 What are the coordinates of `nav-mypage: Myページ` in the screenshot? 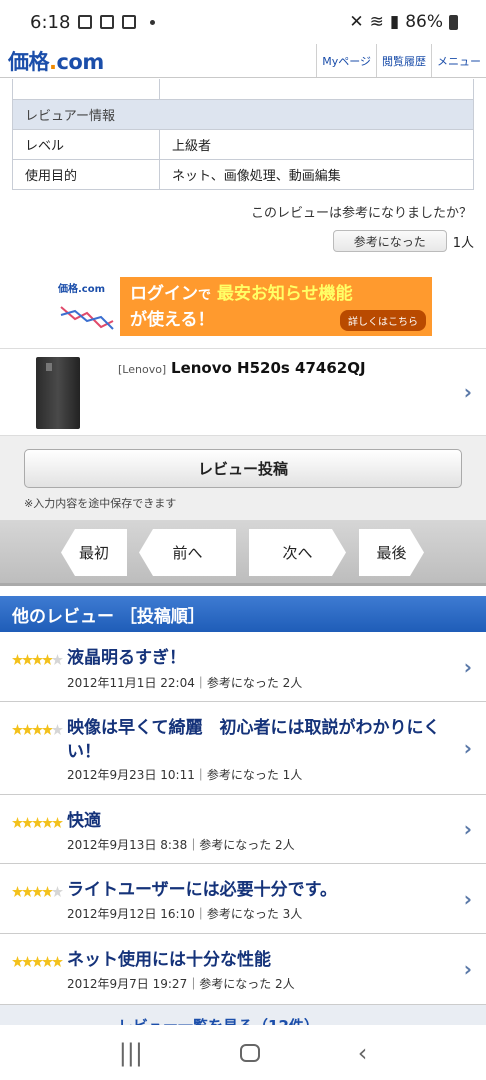 It's located at (346, 60).